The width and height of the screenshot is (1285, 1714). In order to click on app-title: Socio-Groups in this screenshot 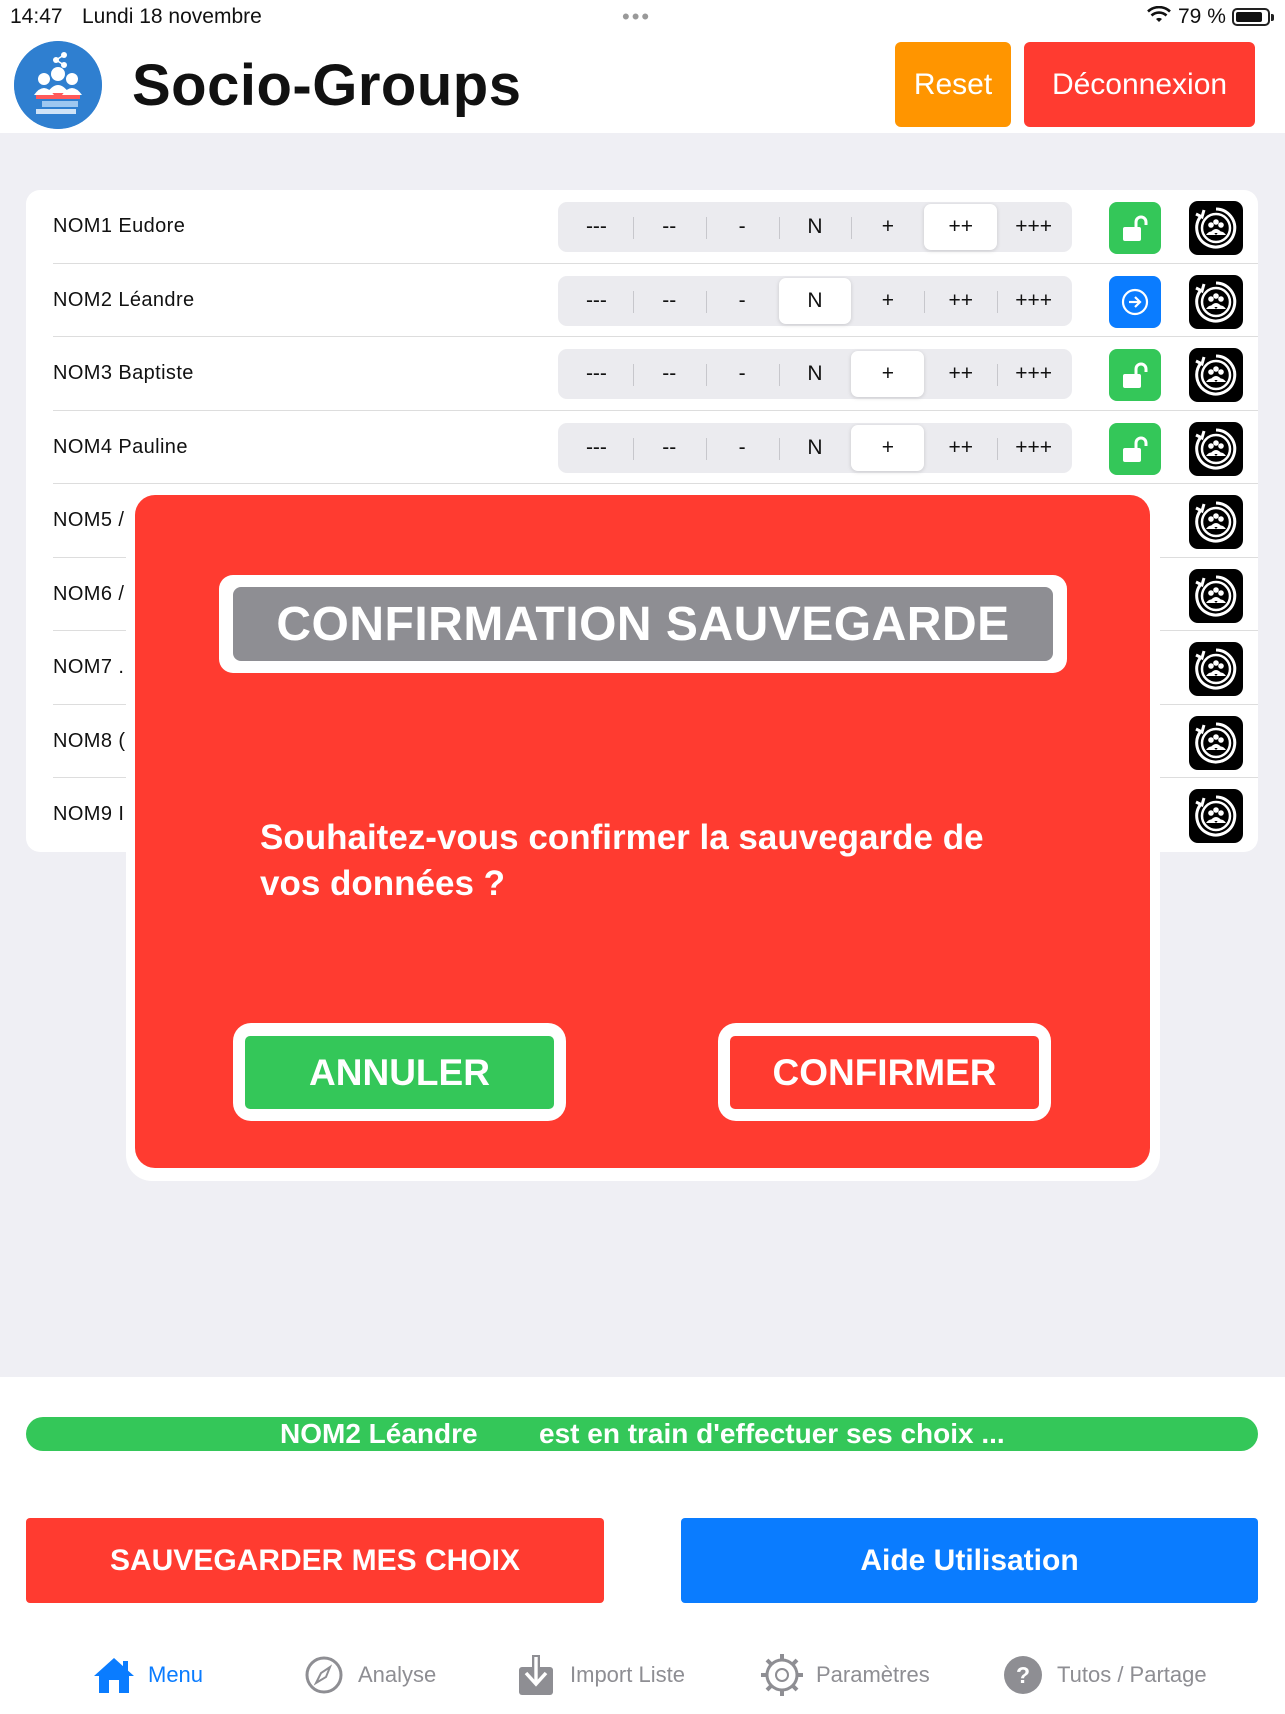, I will do `click(327, 85)`.